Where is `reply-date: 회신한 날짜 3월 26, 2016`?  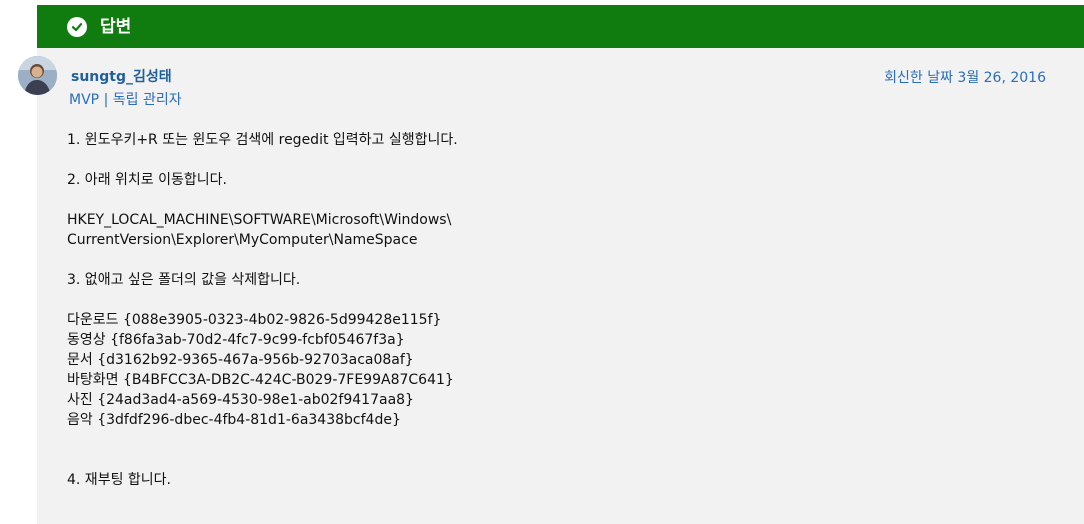 reply-date: 회신한 날짜 3월 26, 2016 is located at coordinates (965, 78).